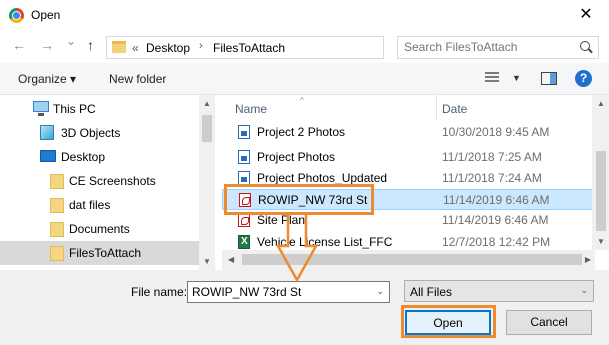 Image resolution: width=609 pixels, height=345 pixels. What do you see at coordinates (489, 47) in the screenshot?
I see `search-input` at bounding box center [489, 47].